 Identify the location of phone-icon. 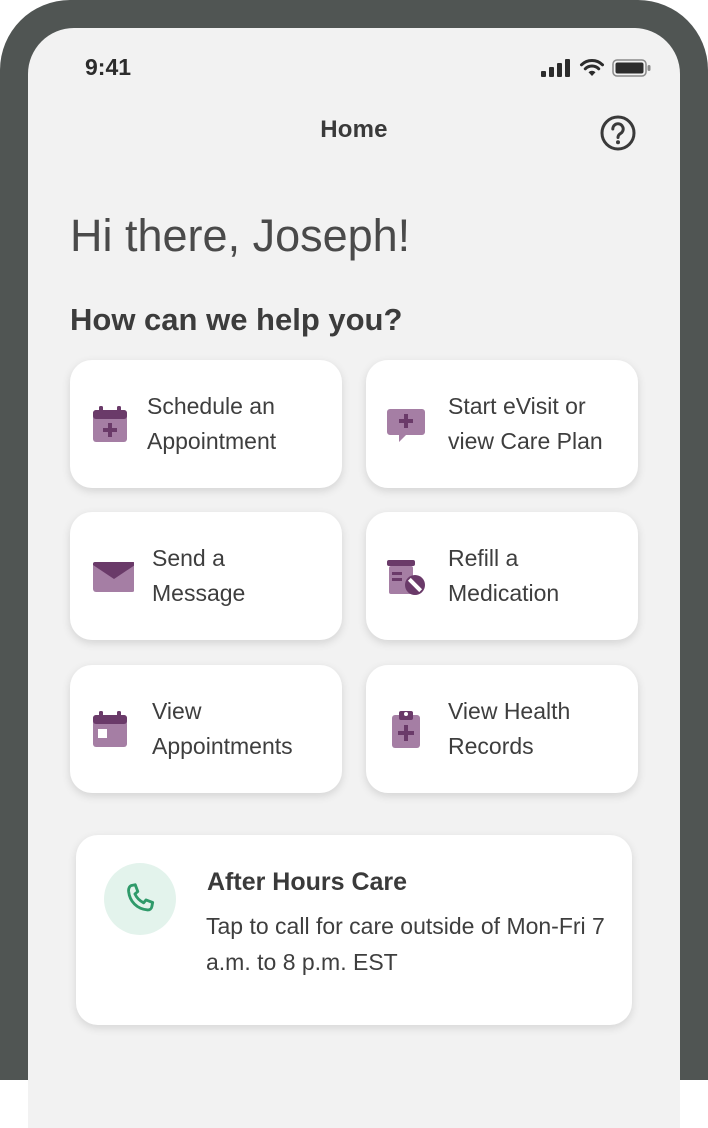
(141, 897).